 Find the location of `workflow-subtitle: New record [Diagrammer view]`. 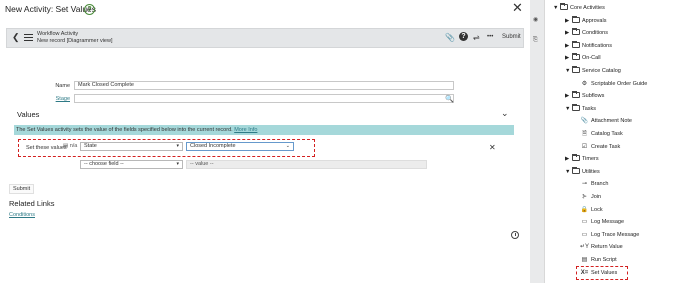

workflow-subtitle: New record [Diagrammer view] is located at coordinates (75, 41).